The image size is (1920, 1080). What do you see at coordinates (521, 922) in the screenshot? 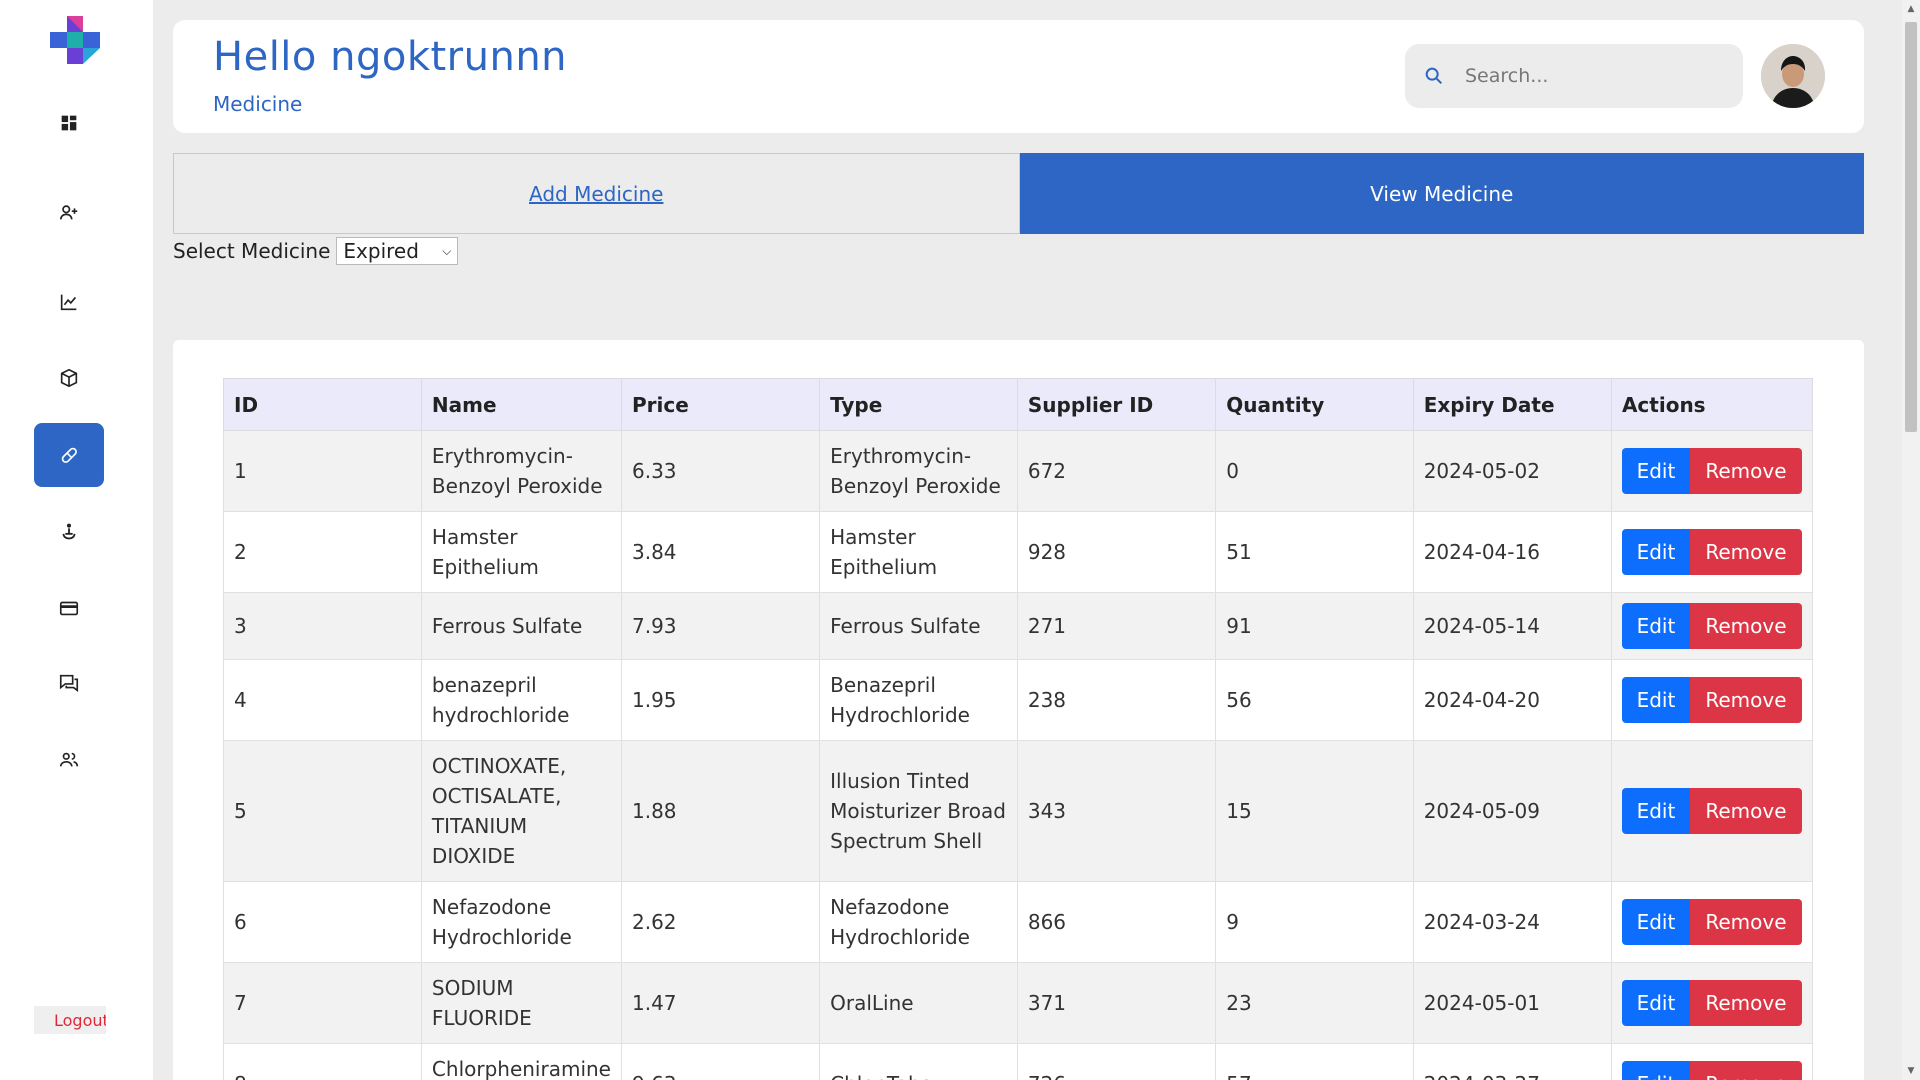
I see `cell-name: Nefazodone Hydrochloride` at bounding box center [521, 922].